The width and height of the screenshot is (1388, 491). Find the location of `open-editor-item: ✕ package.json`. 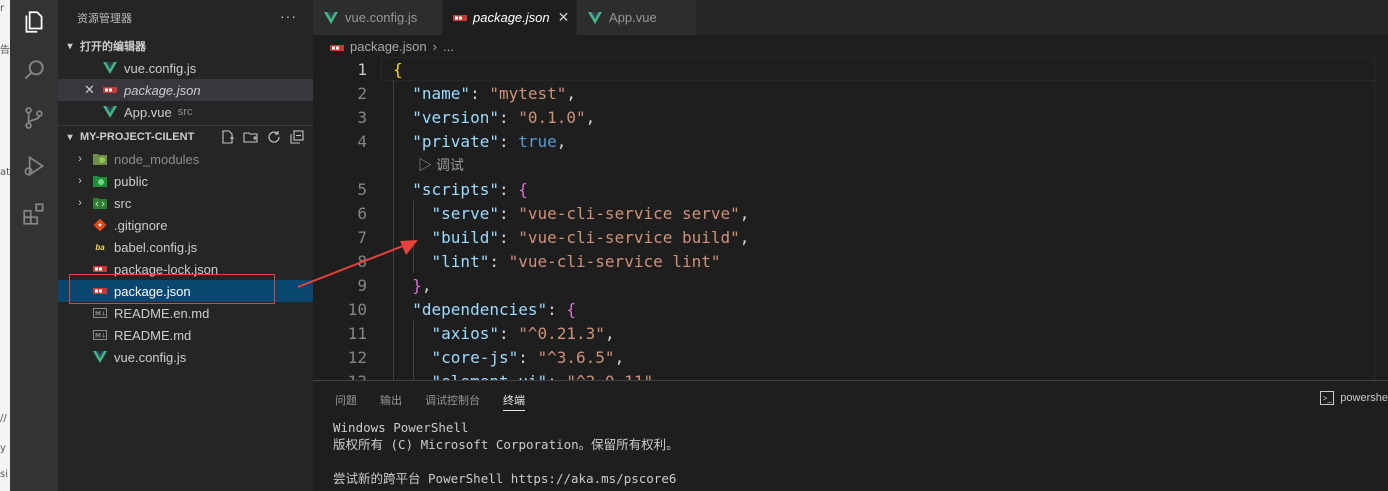

open-editor-item: ✕ package.json is located at coordinates (185, 90).